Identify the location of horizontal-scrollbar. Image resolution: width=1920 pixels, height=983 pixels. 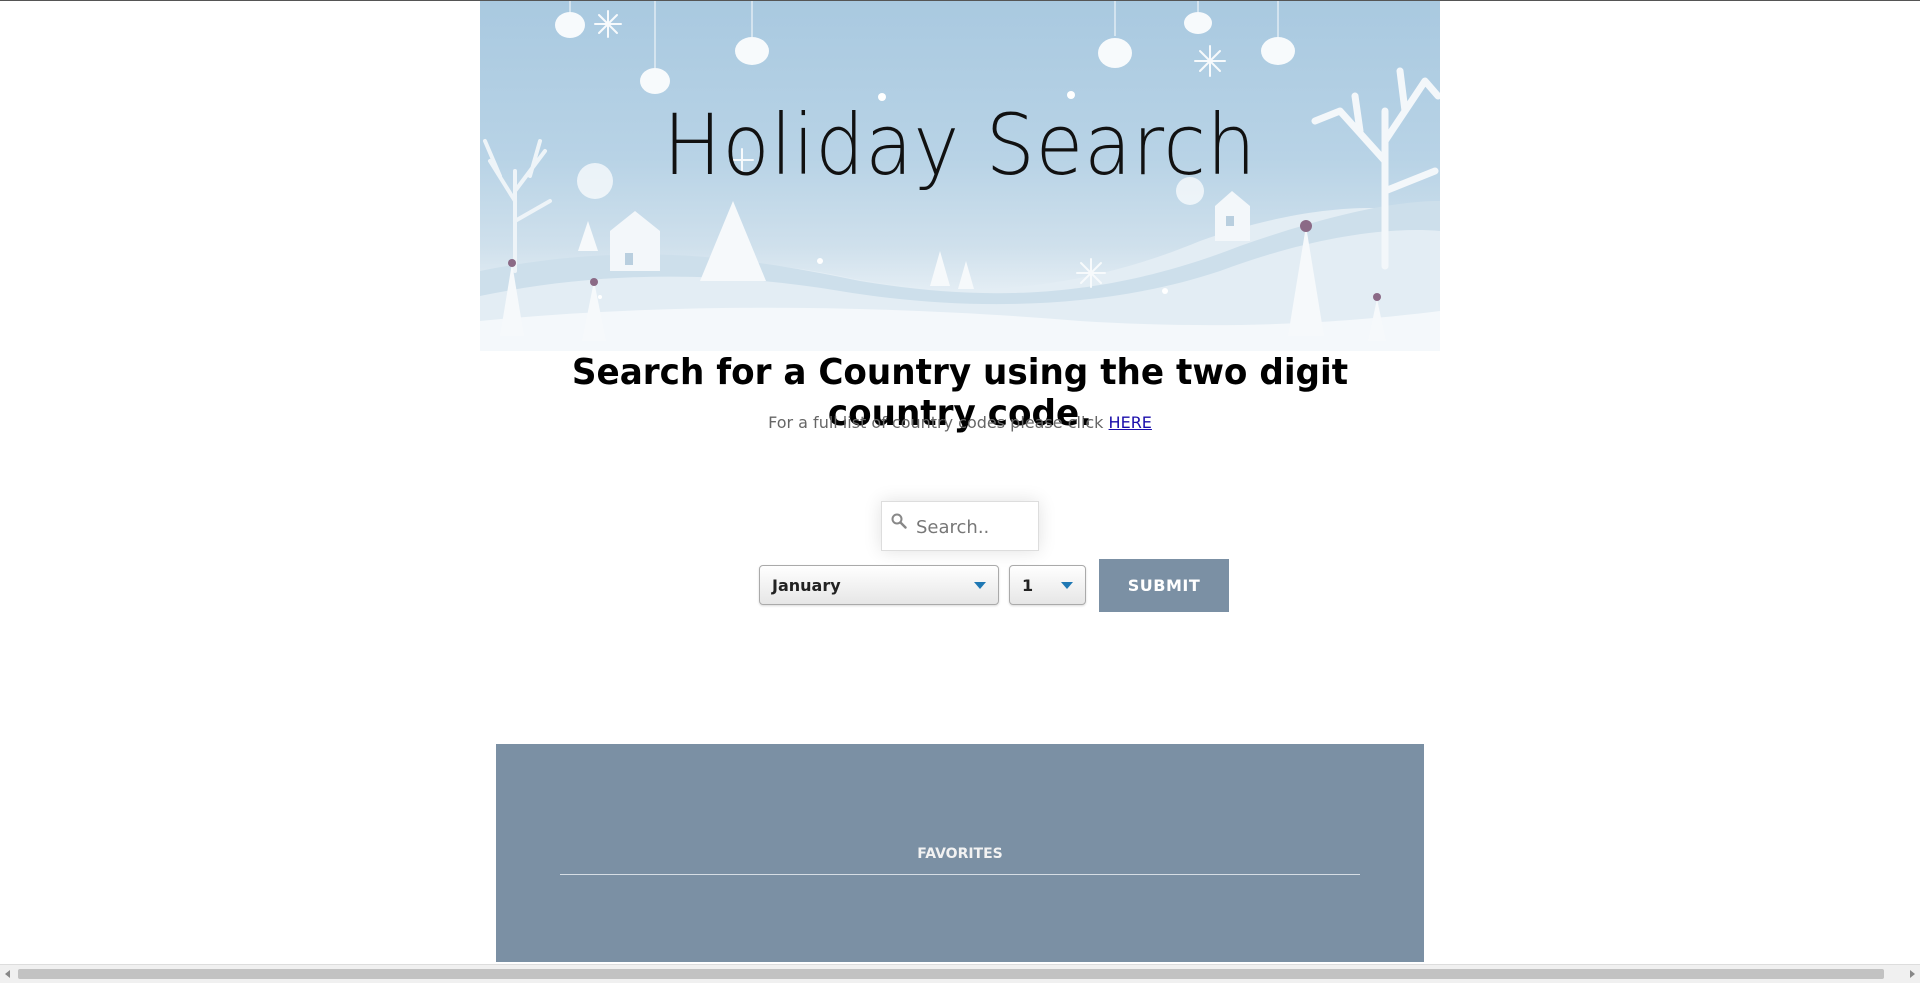
(960, 973).